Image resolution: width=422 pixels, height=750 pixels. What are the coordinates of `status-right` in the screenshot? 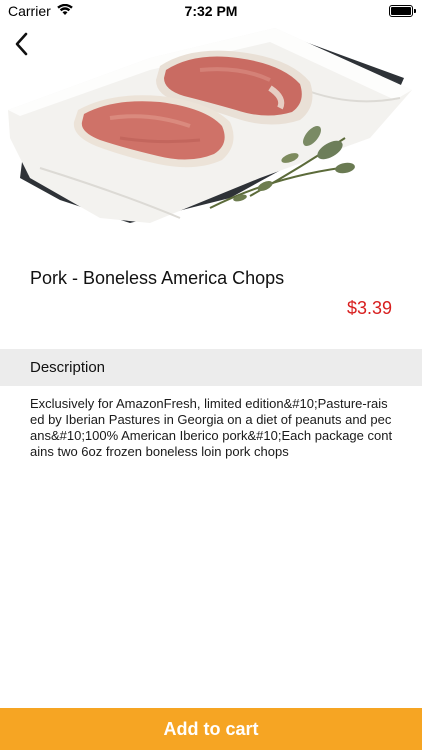 It's located at (402, 11).